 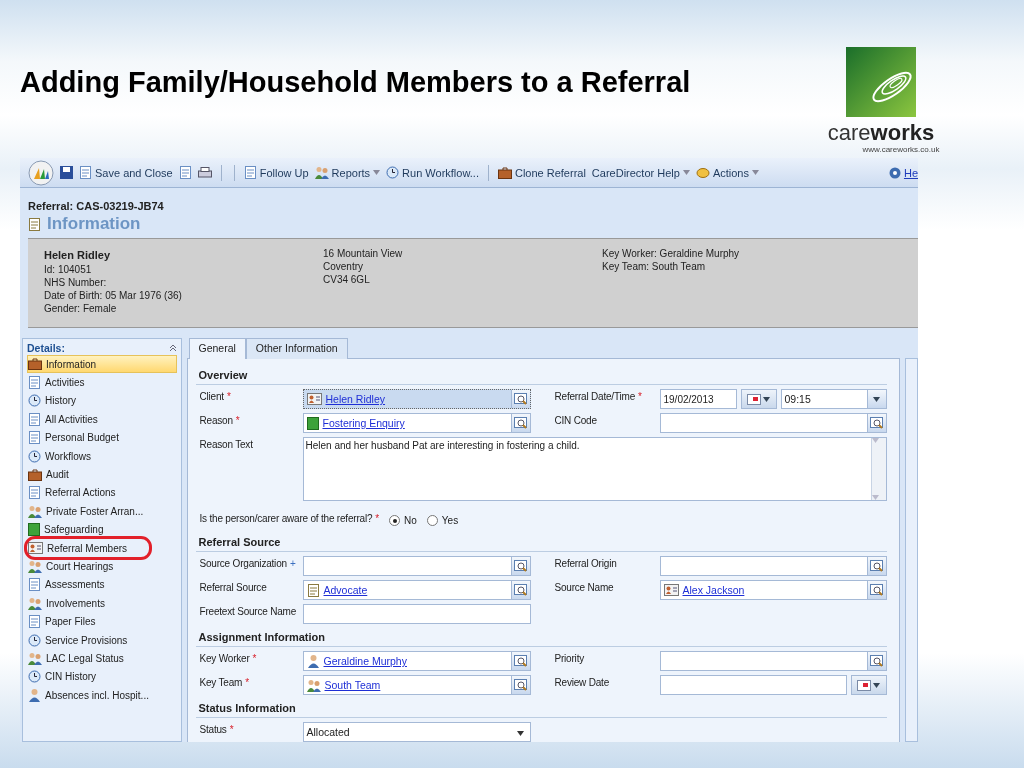 What do you see at coordinates (96, 205) in the screenshot?
I see `record-title: Referral: CAS-03219-JB74` at bounding box center [96, 205].